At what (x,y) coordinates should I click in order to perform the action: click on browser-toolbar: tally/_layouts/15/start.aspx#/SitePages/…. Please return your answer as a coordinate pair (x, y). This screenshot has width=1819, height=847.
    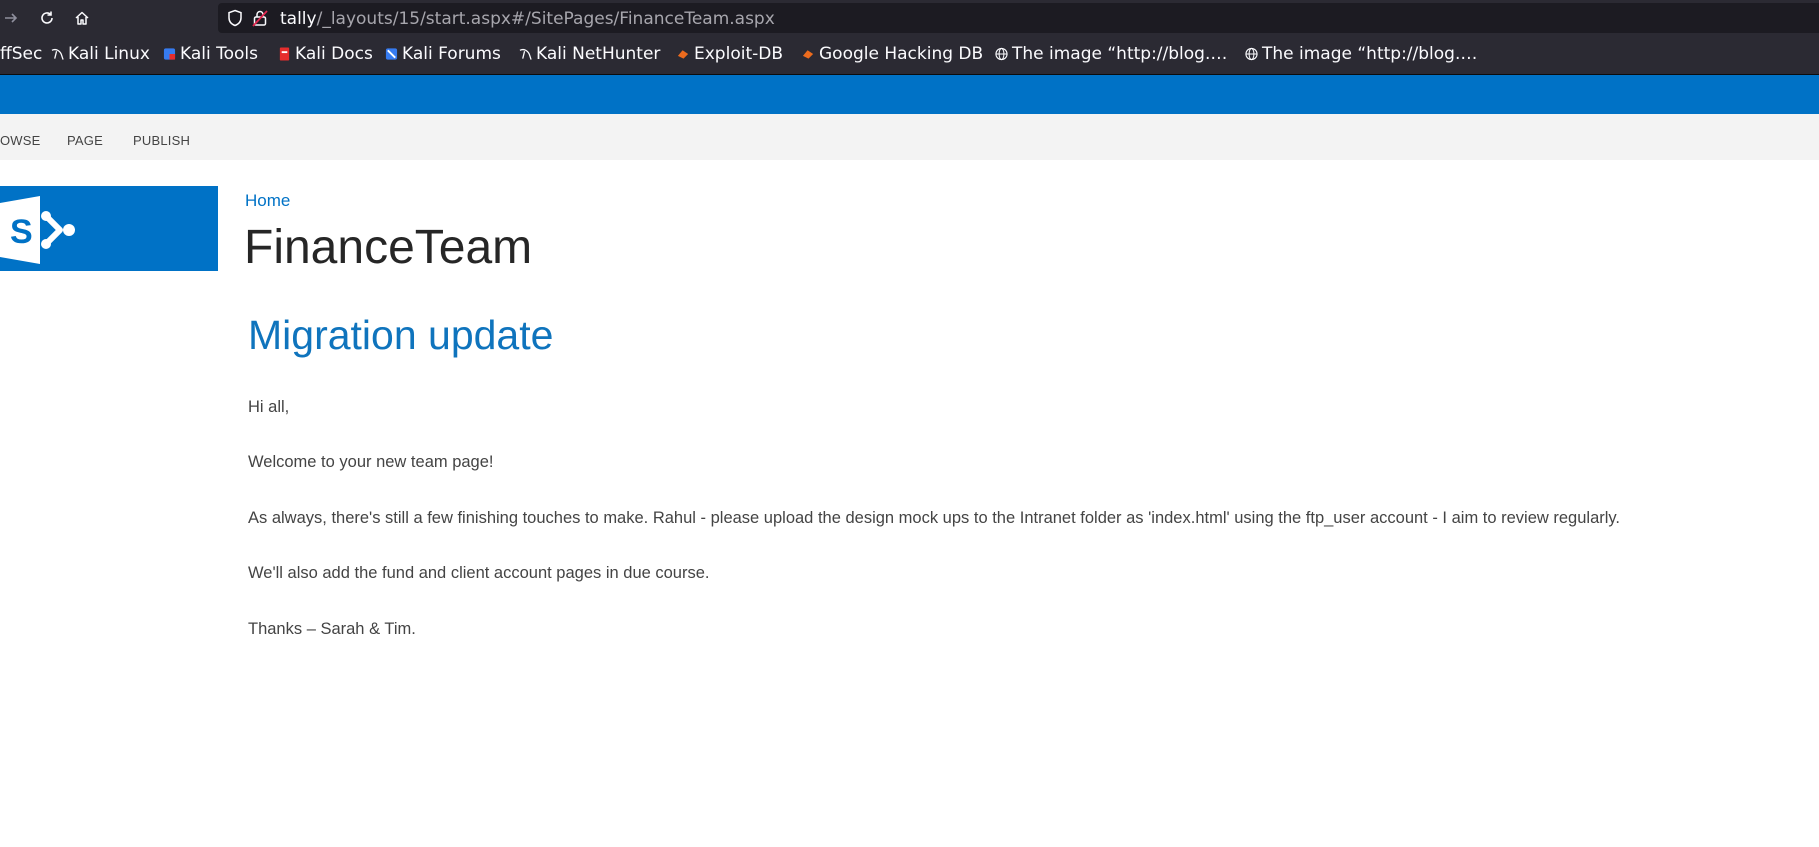
    Looking at the image, I should click on (909, 18).